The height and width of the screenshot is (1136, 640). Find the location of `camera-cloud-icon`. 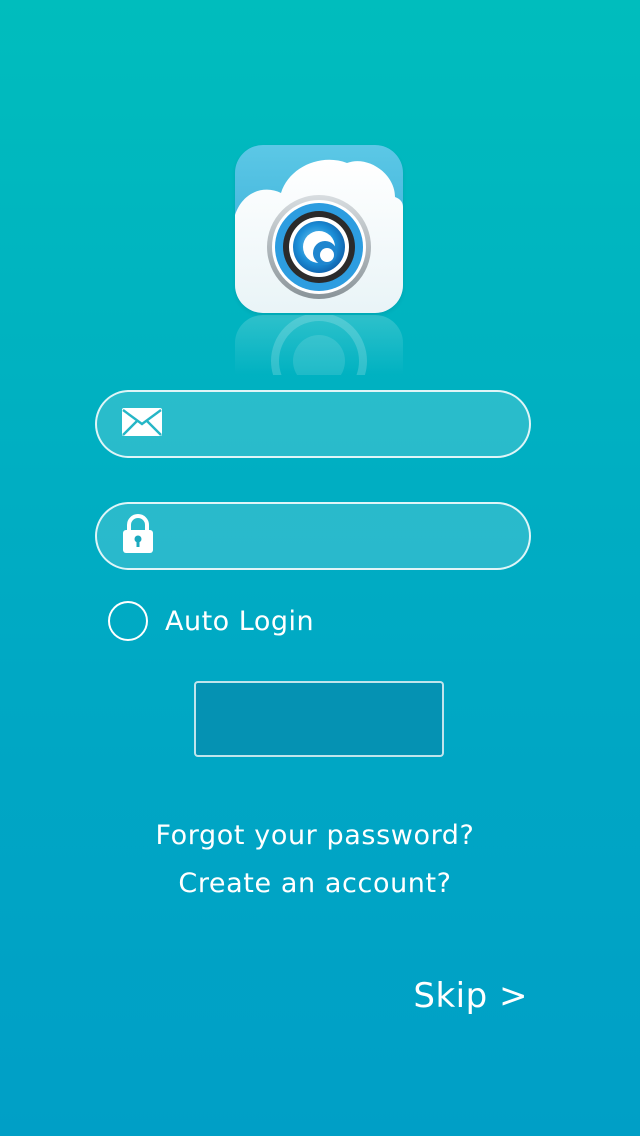

camera-cloud-icon is located at coordinates (319, 236).